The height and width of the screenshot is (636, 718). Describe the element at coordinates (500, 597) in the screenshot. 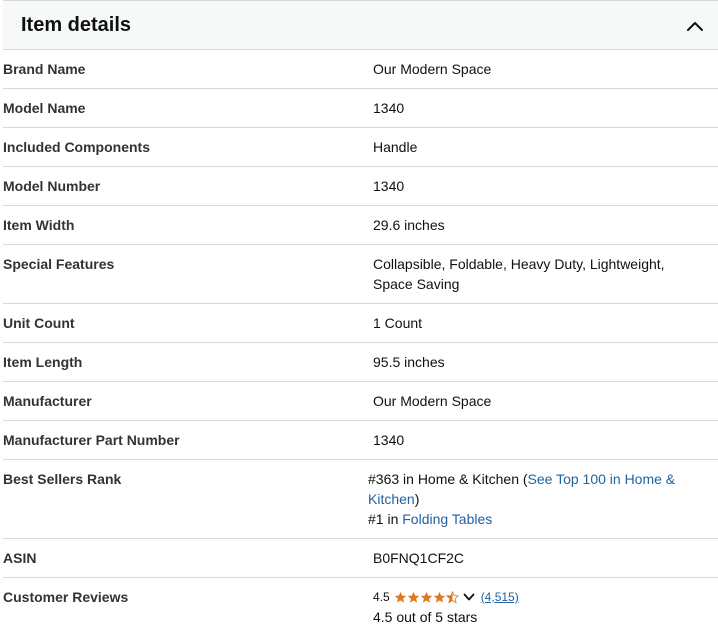

I see `review-count-link: (4,515)` at that location.